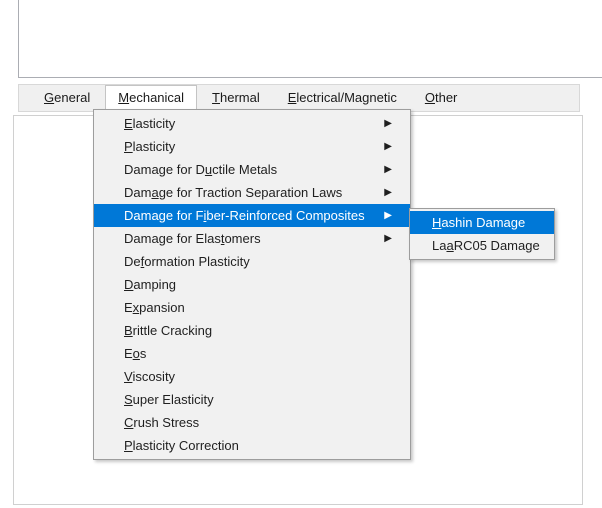 The width and height of the screenshot is (602, 508). Describe the element at coordinates (128, 376) in the screenshot. I see `mnemonic-char: V` at that location.